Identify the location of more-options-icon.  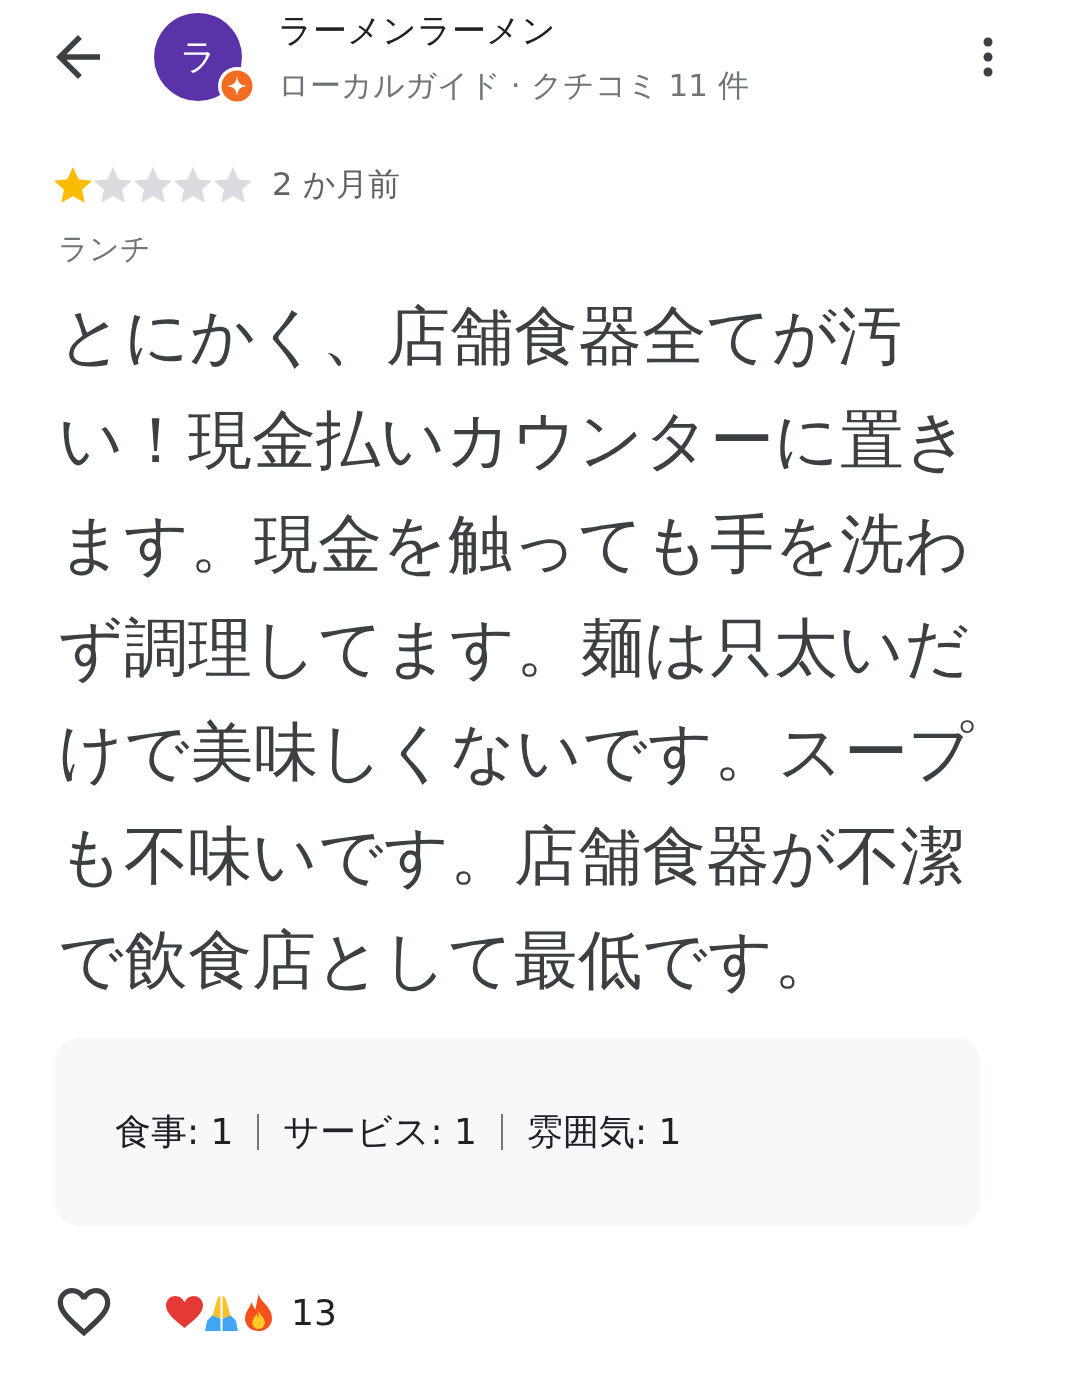
(988, 57).